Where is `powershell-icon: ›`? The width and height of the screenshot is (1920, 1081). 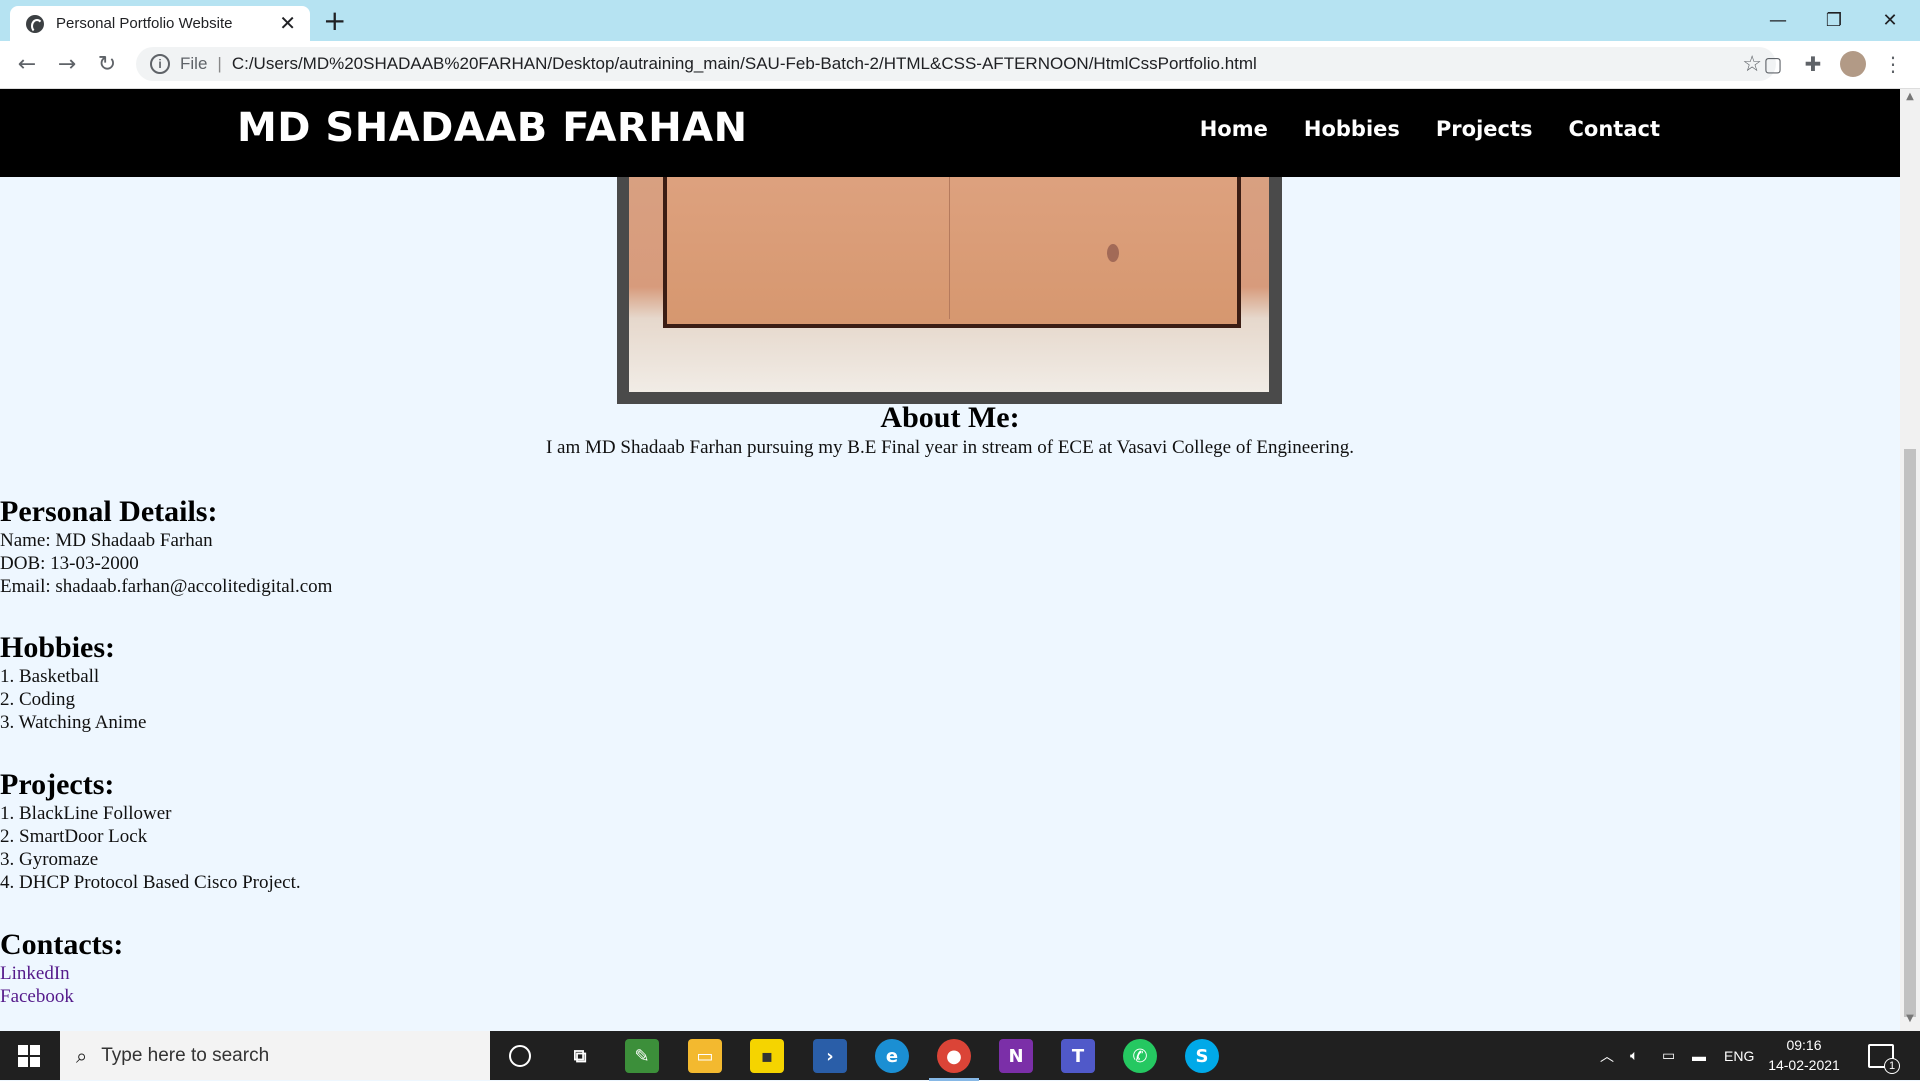
powershell-icon: › is located at coordinates (830, 1056).